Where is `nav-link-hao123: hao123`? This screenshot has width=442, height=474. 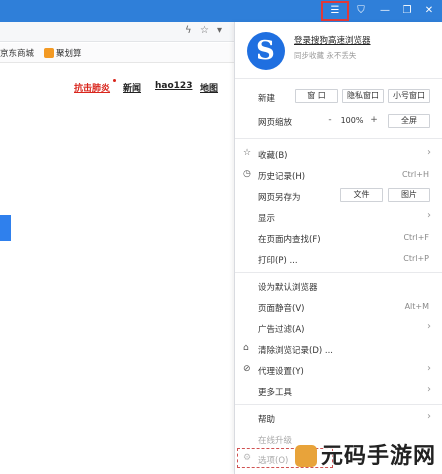 nav-link-hao123: hao123 is located at coordinates (173, 86).